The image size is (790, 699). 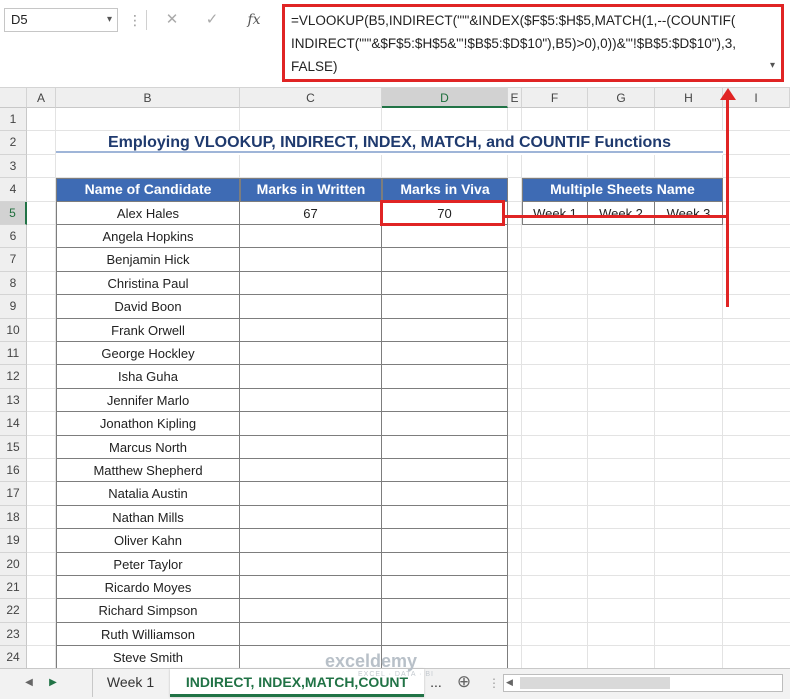 I want to click on collapse-formula-bar-icon: ▾, so click(x=772, y=65).